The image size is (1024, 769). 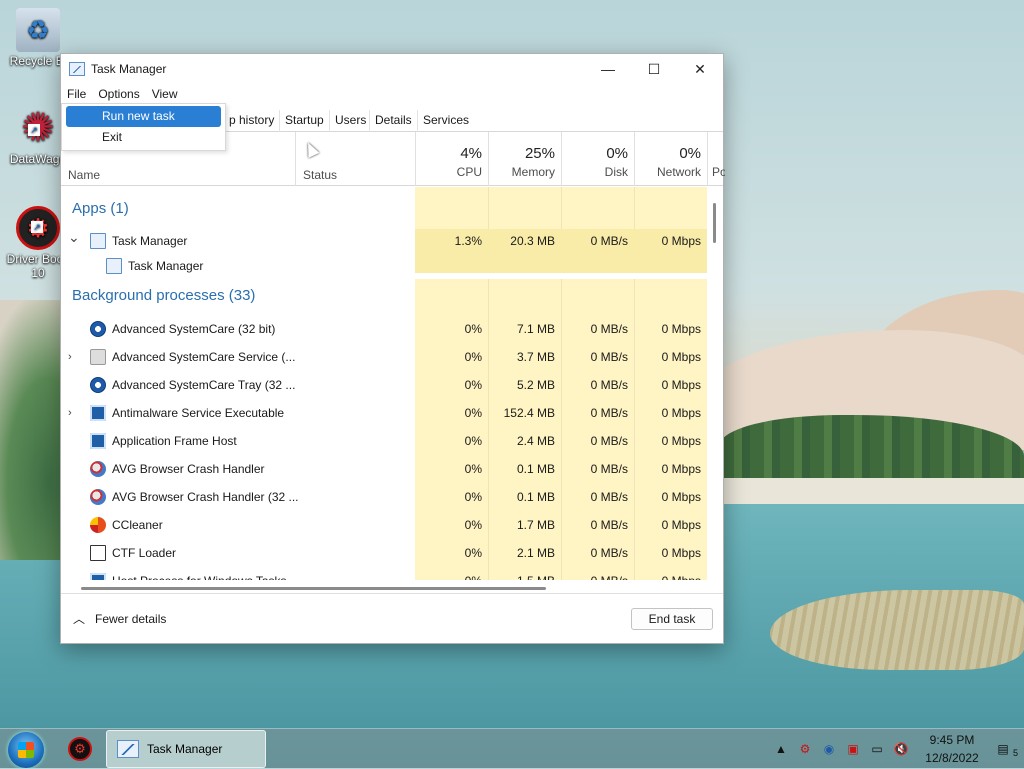 What do you see at coordinates (165, 94) in the screenshot?
I see `menu-view: View` at bounding box center [165, 94].